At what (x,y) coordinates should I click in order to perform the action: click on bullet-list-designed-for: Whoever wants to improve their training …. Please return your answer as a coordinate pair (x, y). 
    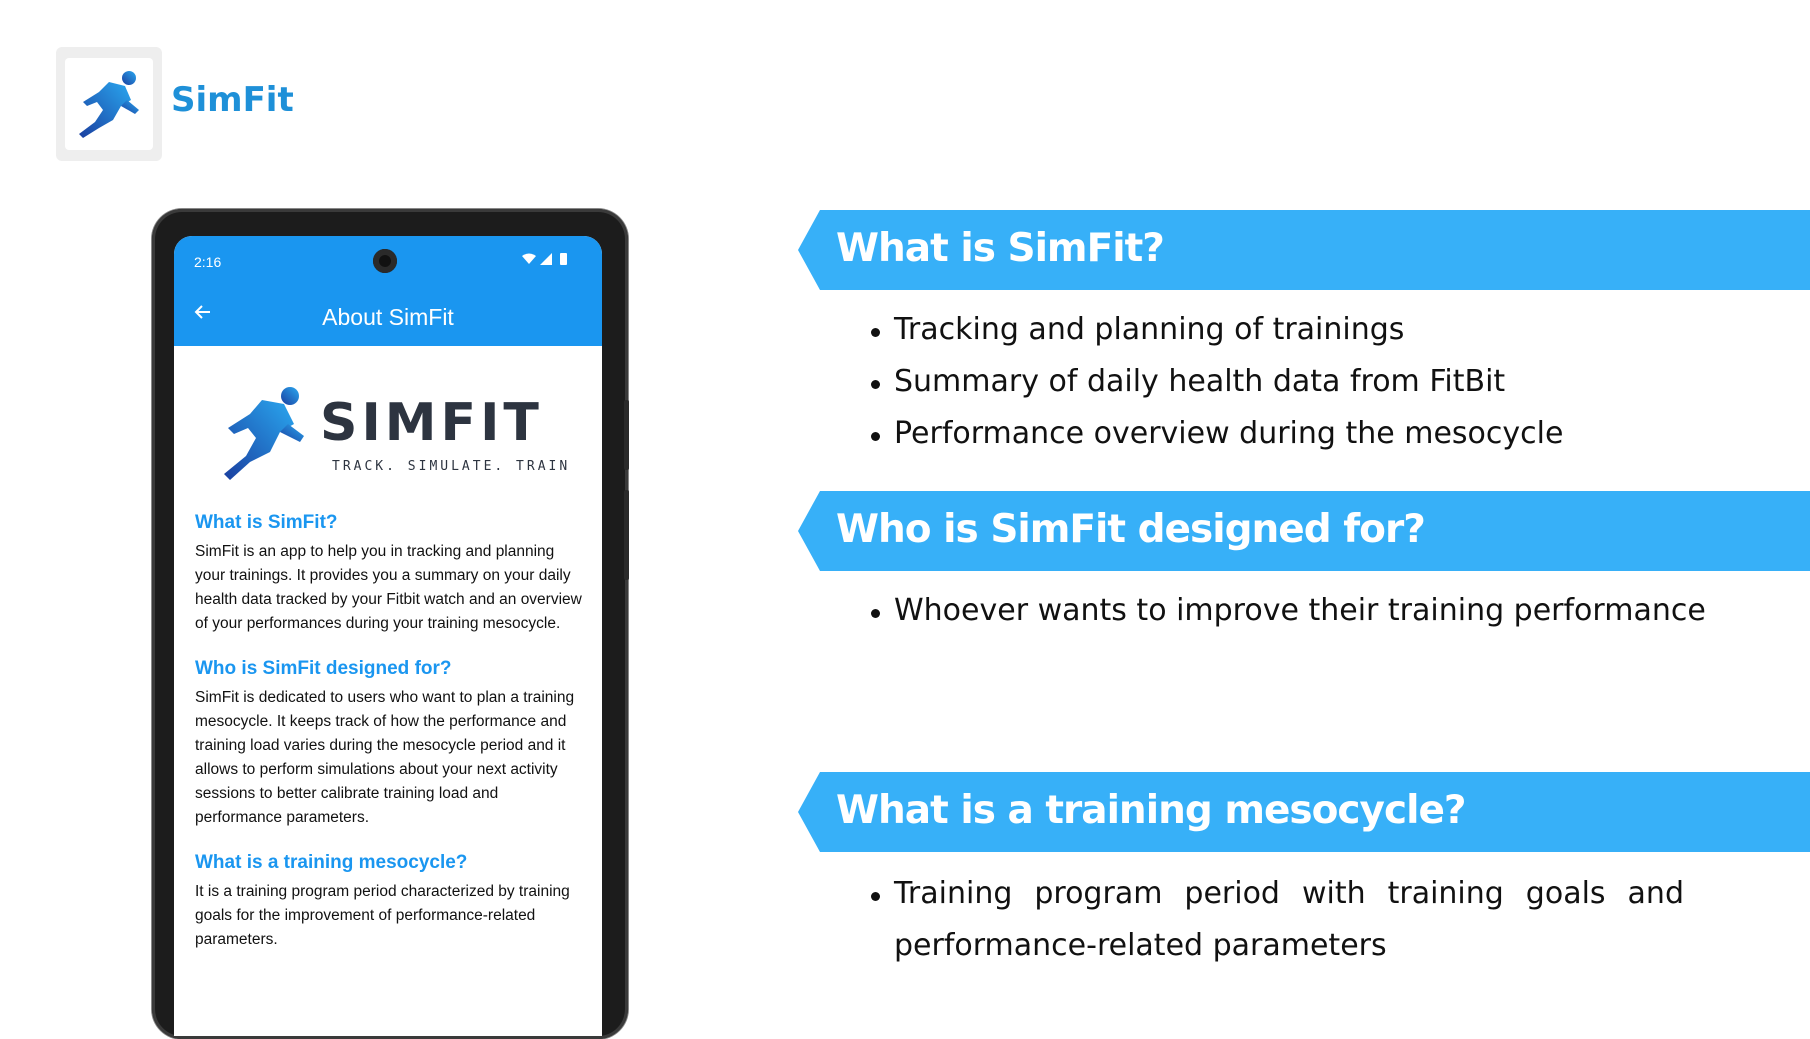
    Looking at the image, I should click on (1287, 611).